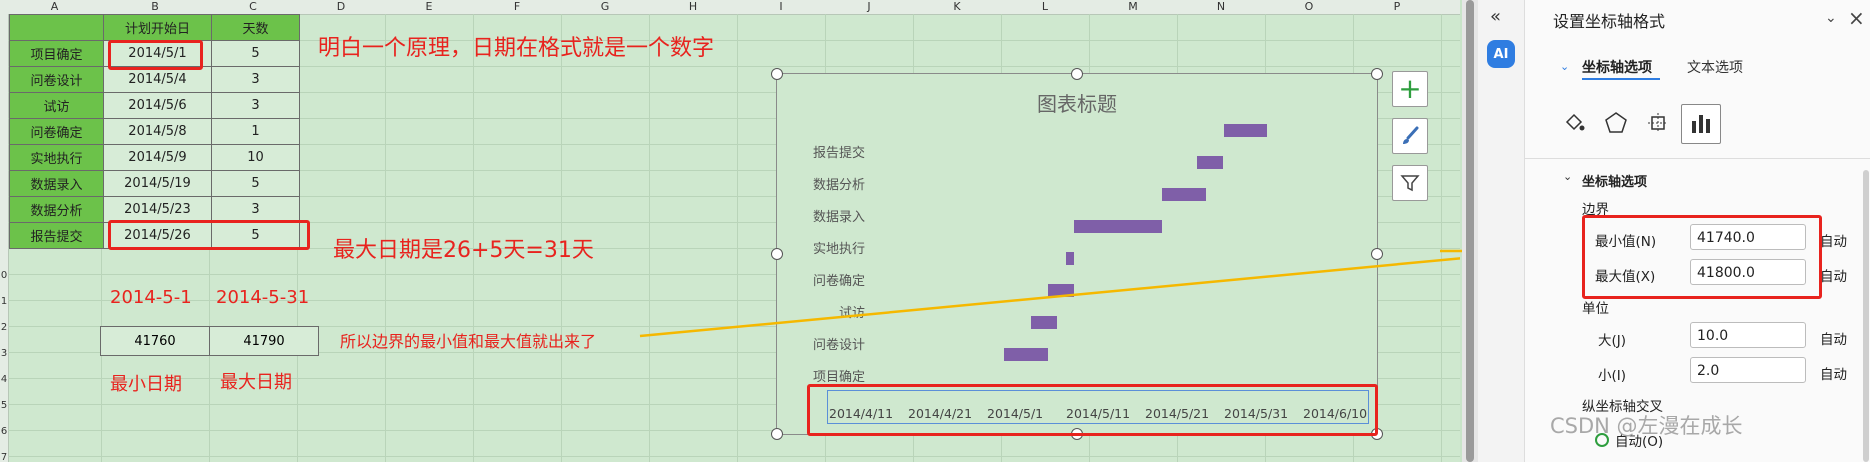 This screenshot has height=462, width=1870. What do you see at coordinates (1715, 67) in the screenshot?
I see `tab-text-options: 文本选项` at bounding box center [1715, 67].